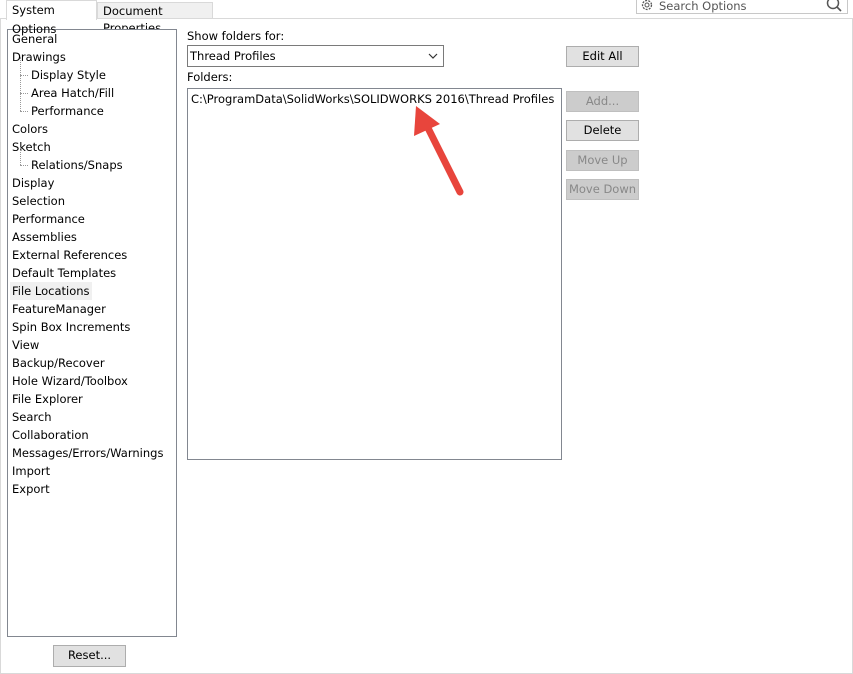 The width and height of the screenshot is (853, 674). What do you see at coordinates (38, 201) in the screenshot?
I see `tree-item: Selection` at bounding box center [38, 201].